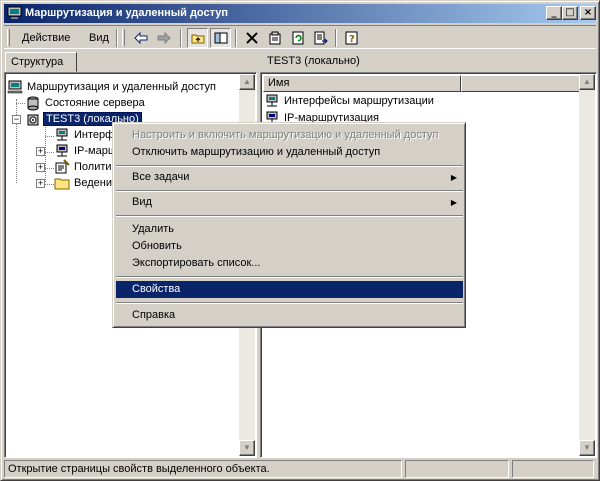  I want to click on close-button: ×, so click(588, 13).